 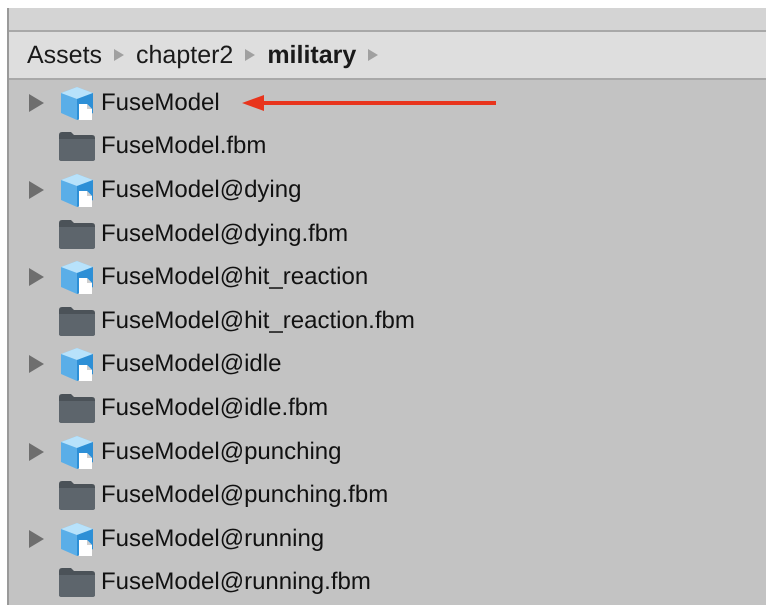 What do you see at coordinates (234, 277) in the screenshot?
I see `asset-name: FuseModel@hit_reaction` at bounding box center [234, 277].